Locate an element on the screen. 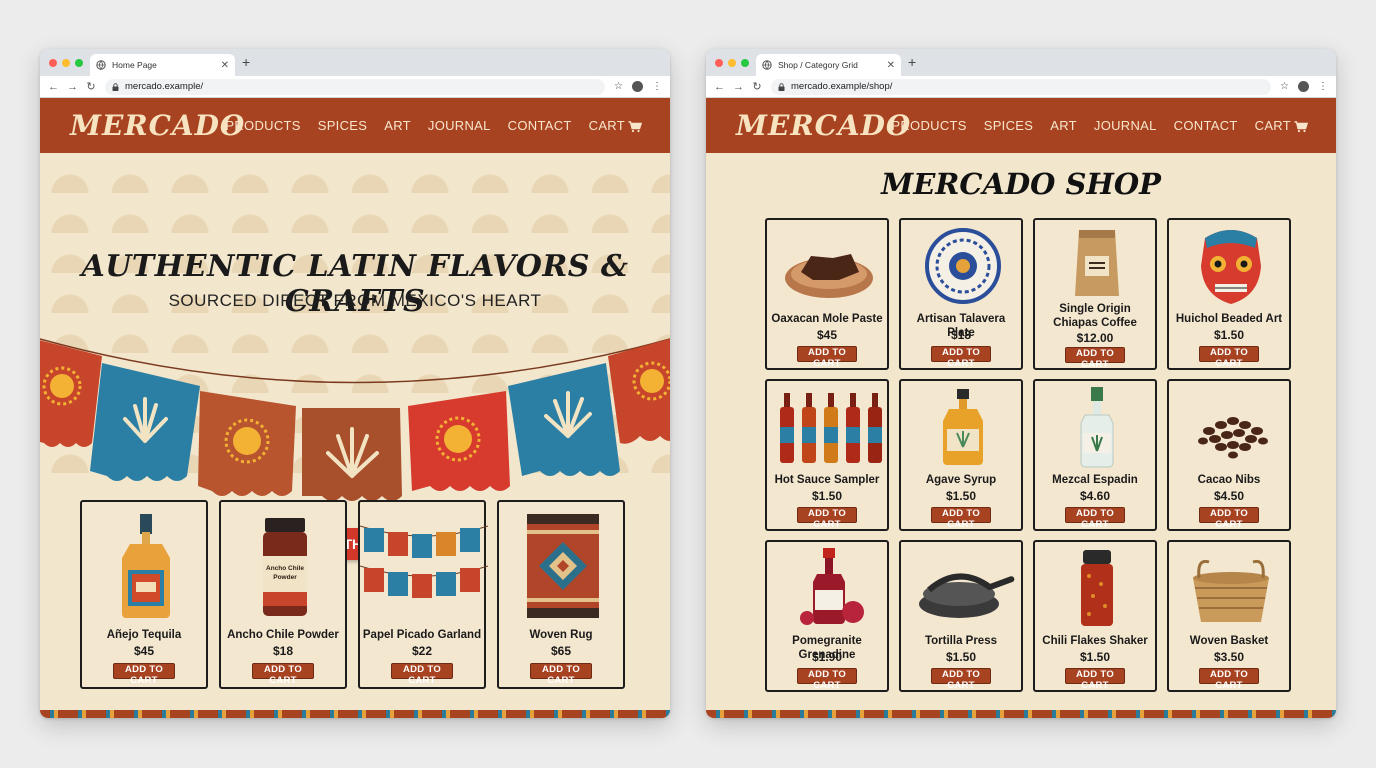  product-name: Oaxacan Mole Paste is located at coordinates (827, 319).